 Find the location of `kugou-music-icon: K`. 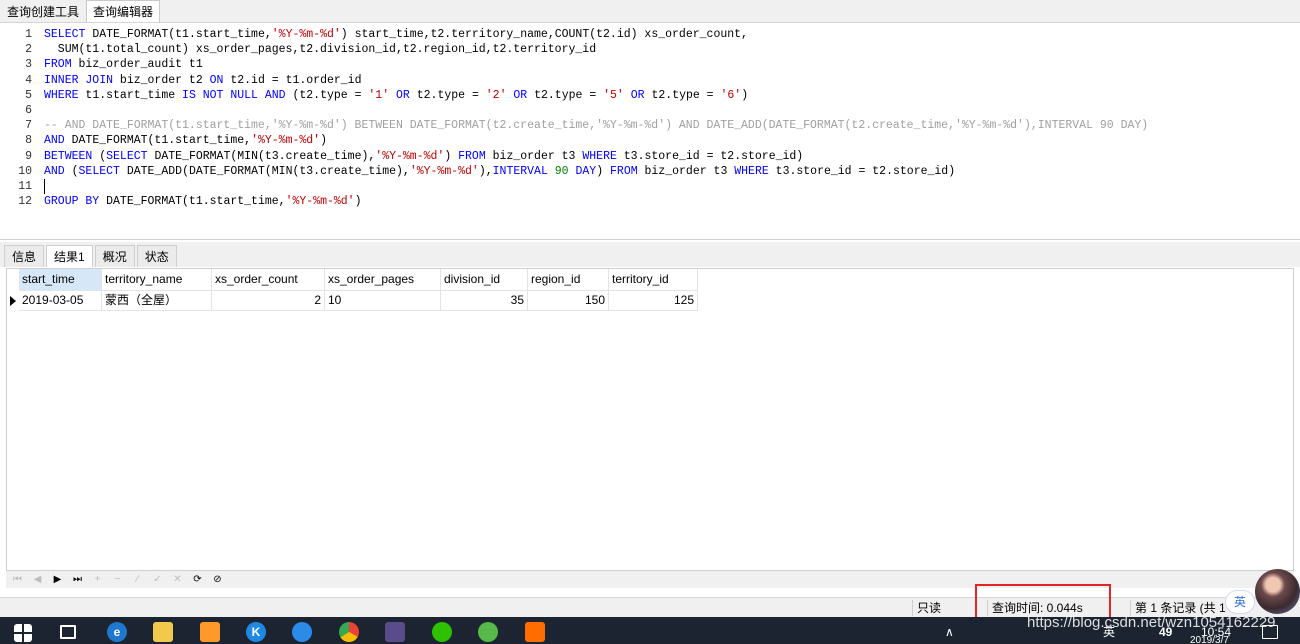

kugou-music-icon: K is located at coordinates (256, 632).